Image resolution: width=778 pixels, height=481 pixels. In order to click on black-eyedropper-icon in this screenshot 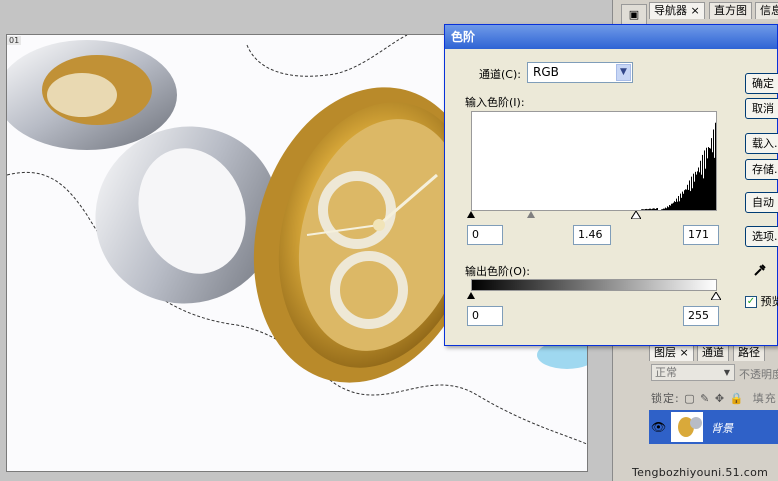, I will do `click(760, 271)`.